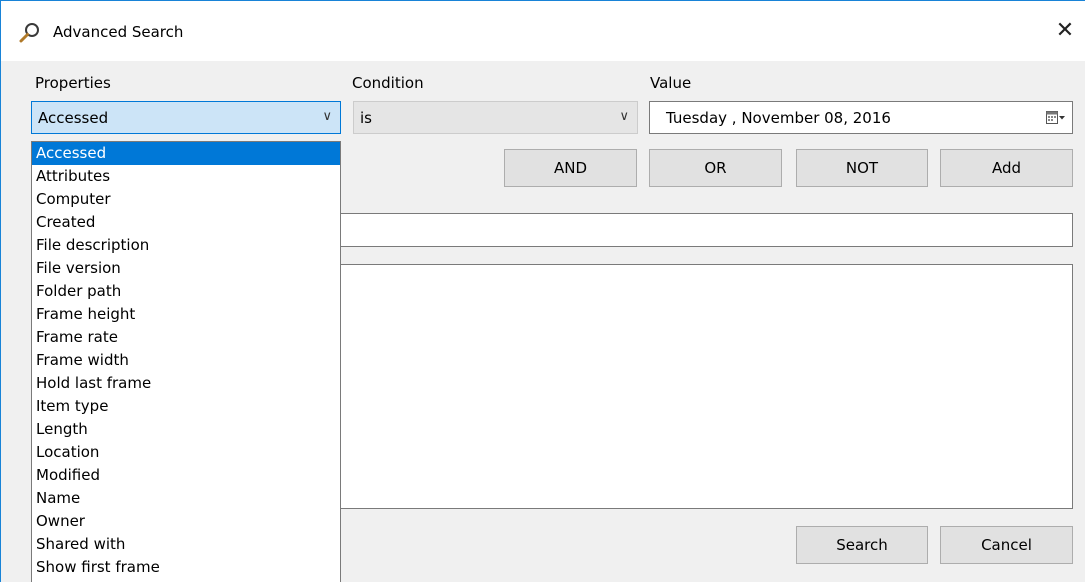  I want to click on dropdown-option: Frame width, so click(186, 360).